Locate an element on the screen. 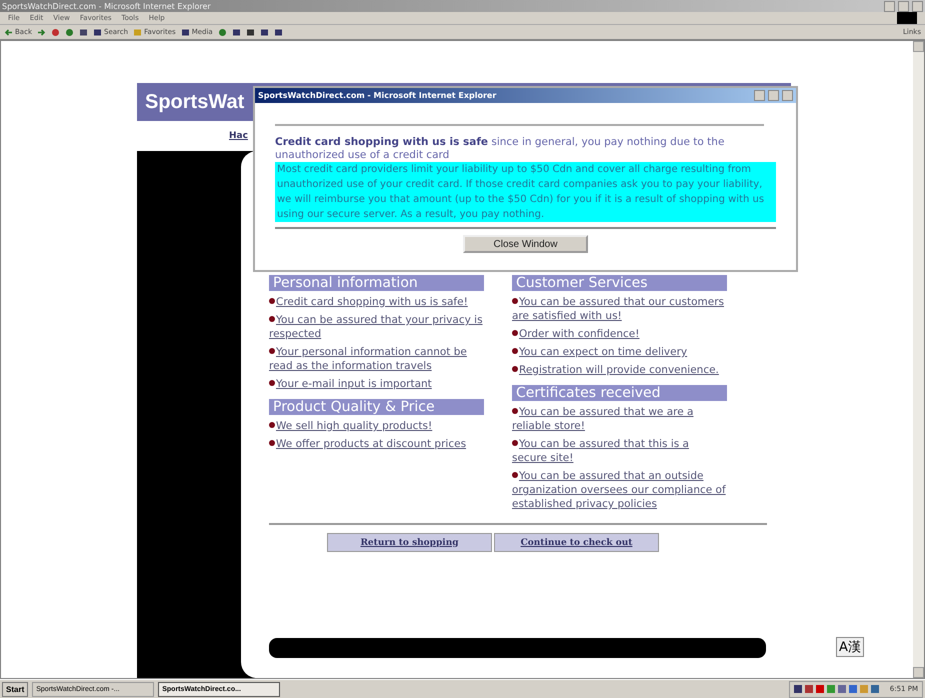 The height and width of the screenshot is (698, 925). section-heading: Certificates received is located at coordinates (619, 393).